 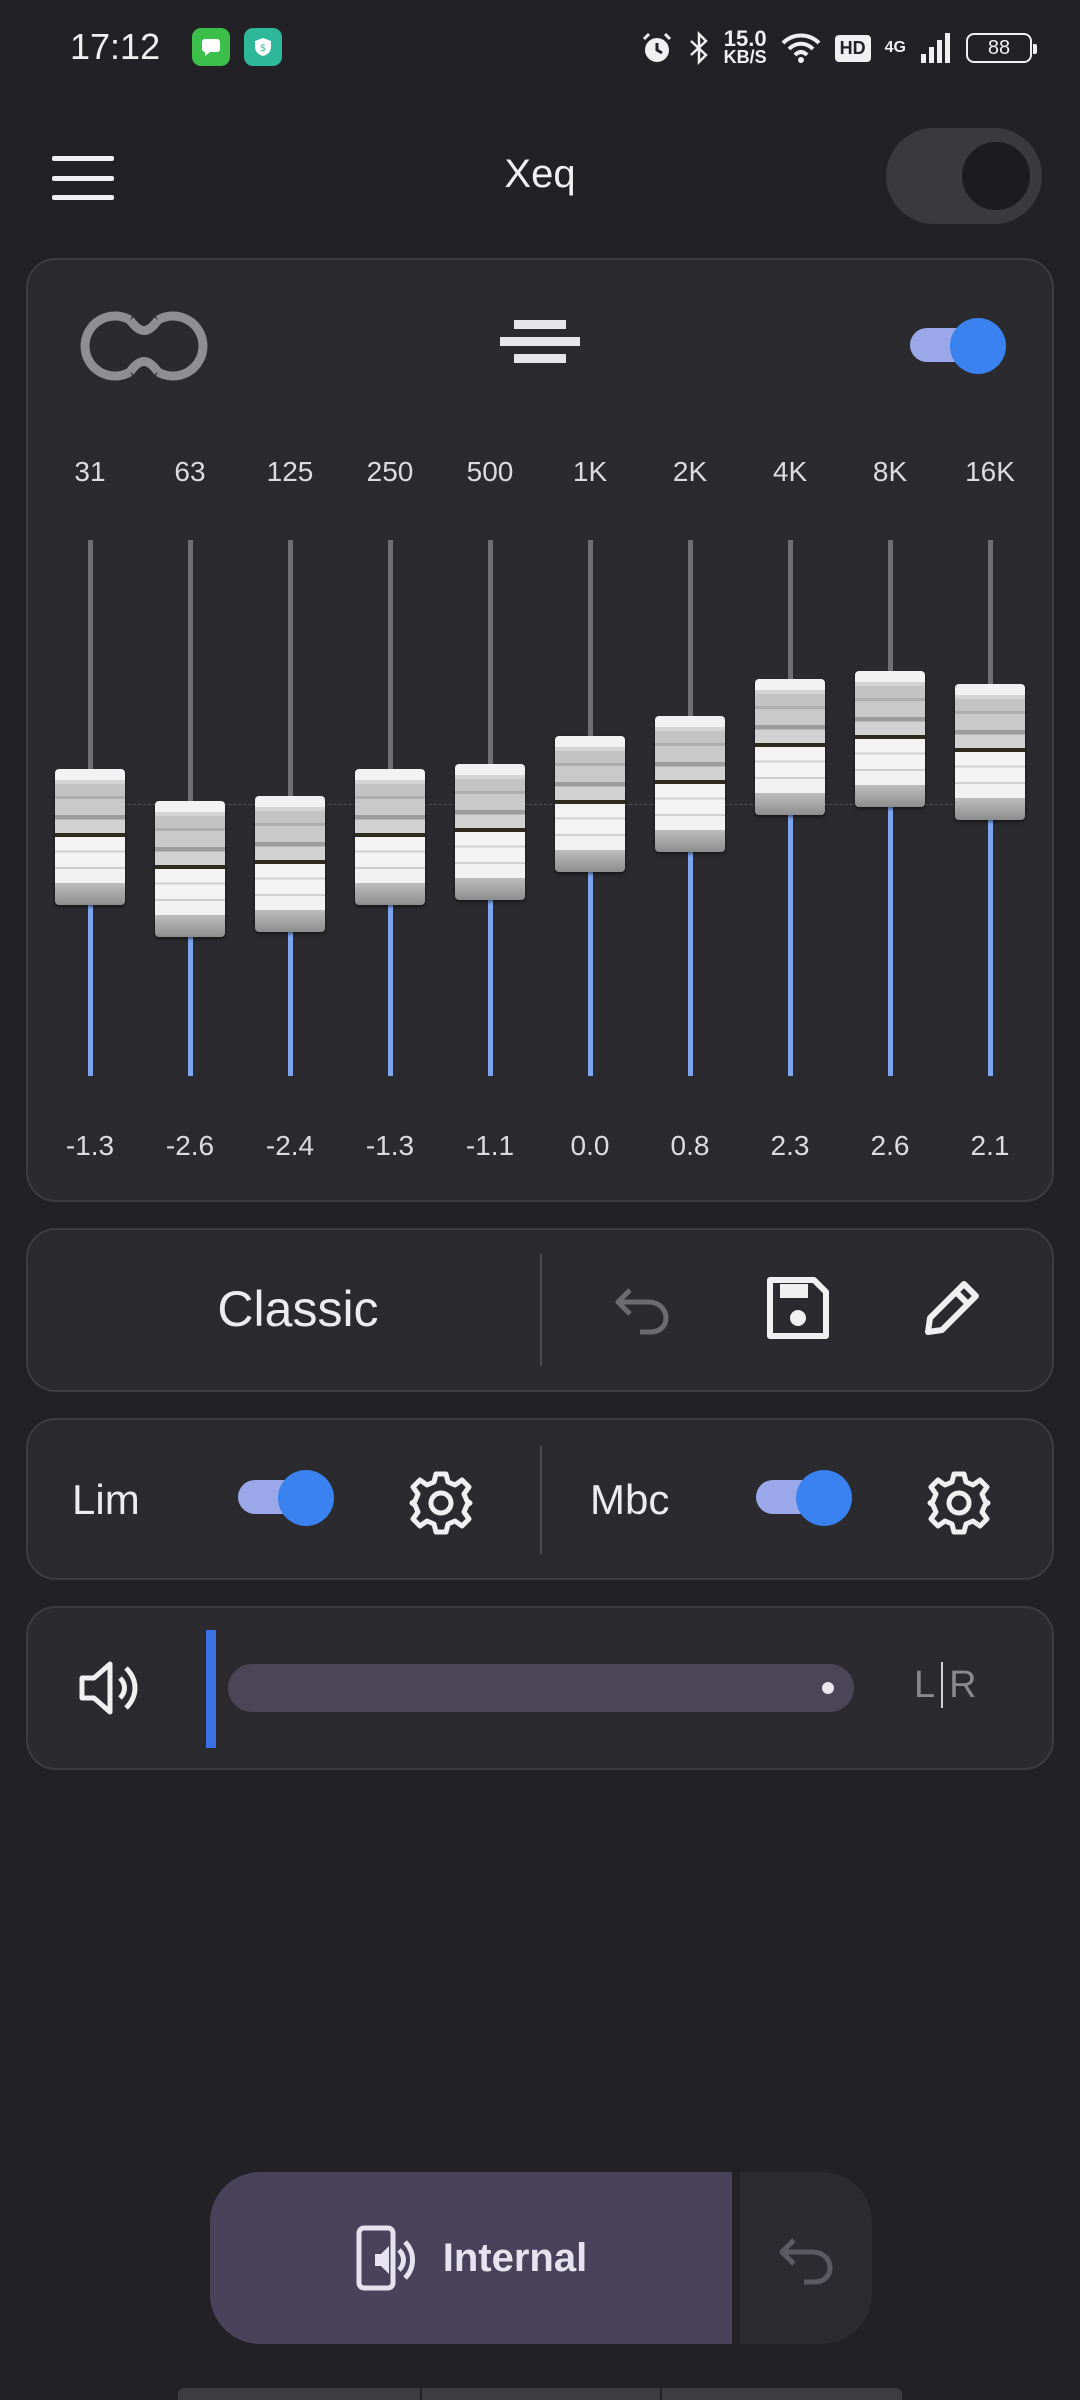 What do you see at coordinates (630, 1499) in the screenshot?
I see `mbc-label: Mbc` at bounding box center [630, 1499].